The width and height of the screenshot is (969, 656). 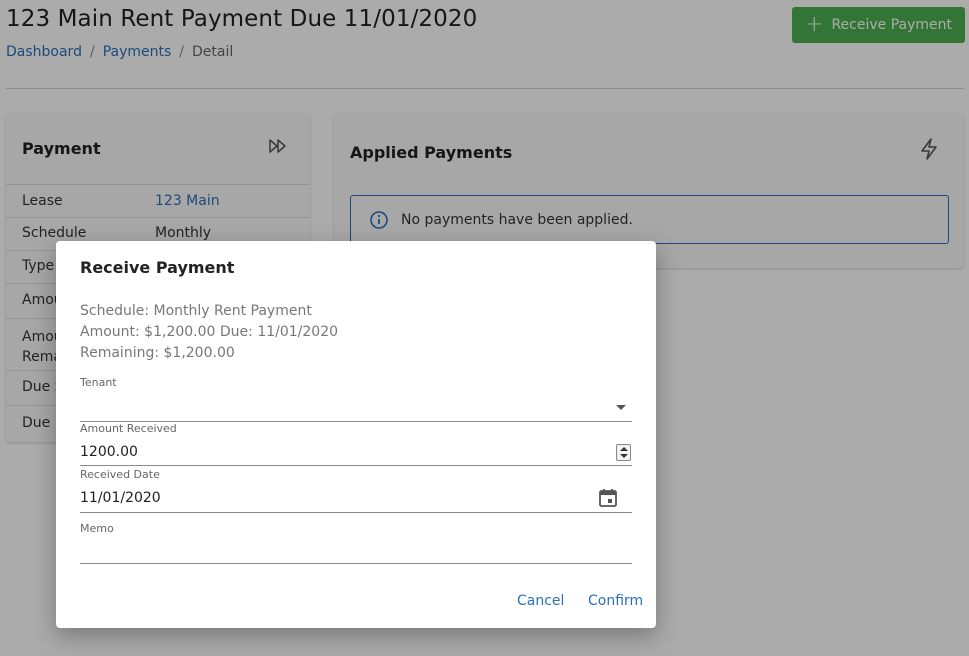 What do you see at coordinates (540, 601) in the screenshot?
I see `cancel-button: Cancel` at bounding box center [540, 601].